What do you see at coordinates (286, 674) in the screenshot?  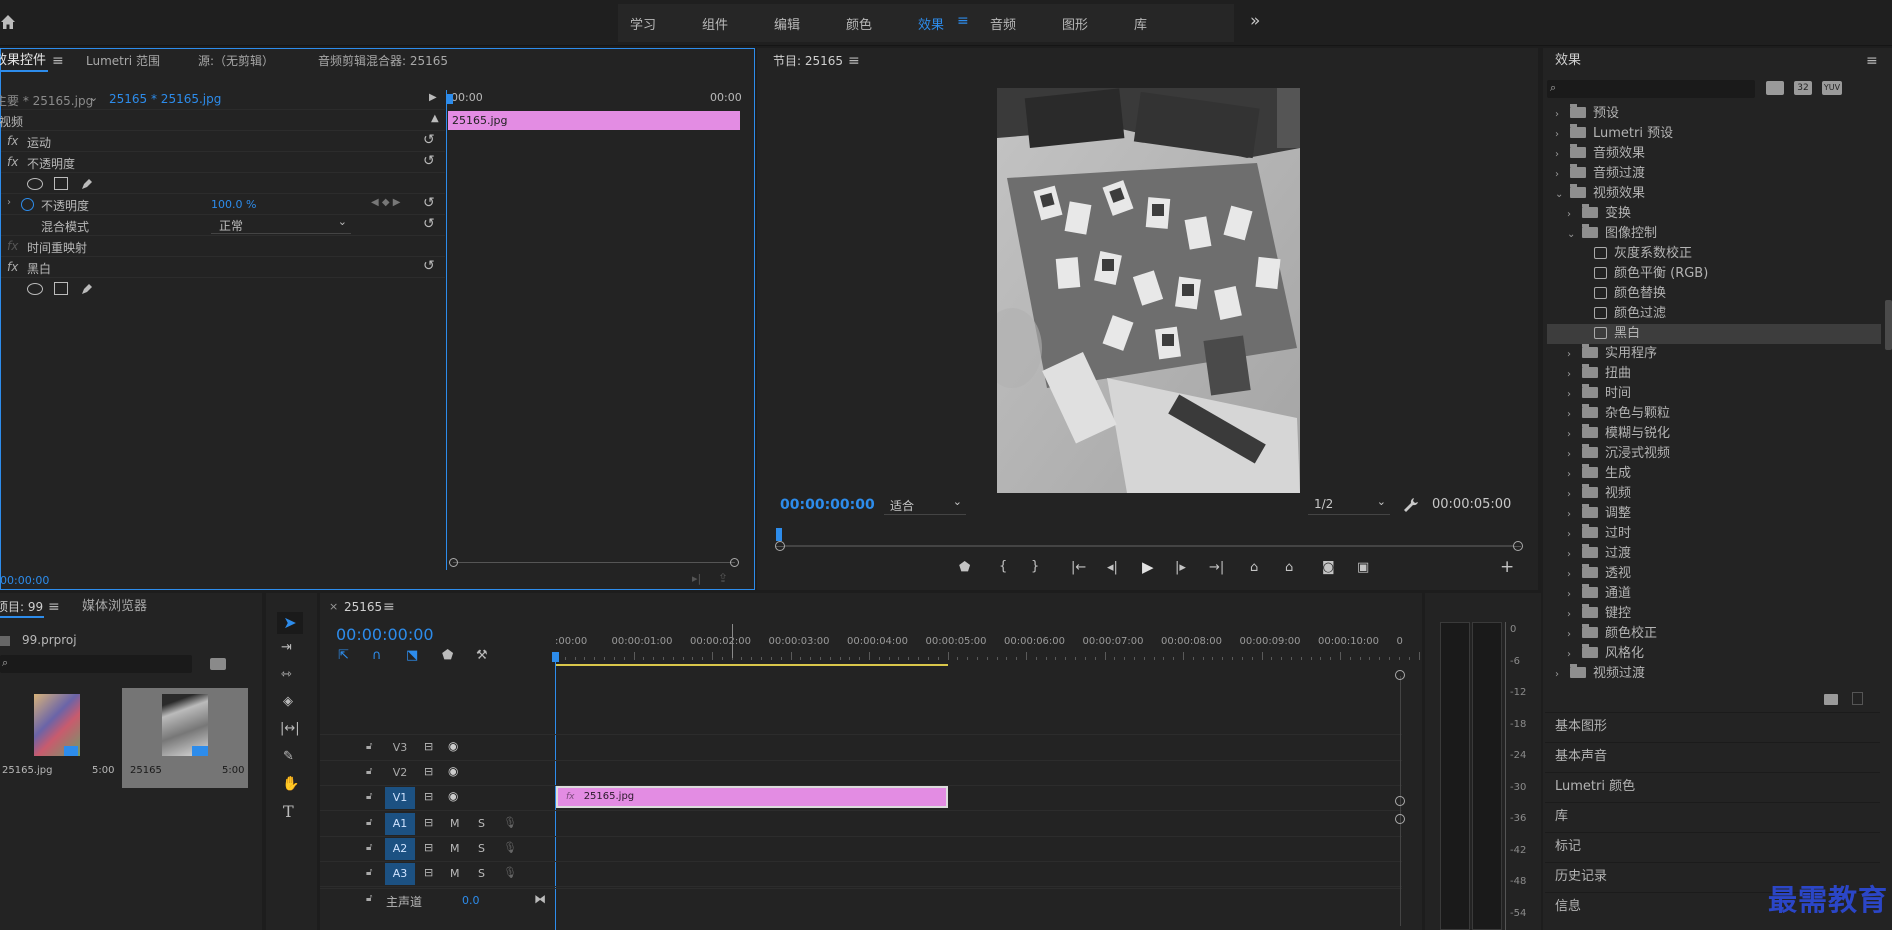 I see `ripple-edit-tool-icon: ⇿` at bounding box center [286, 674].